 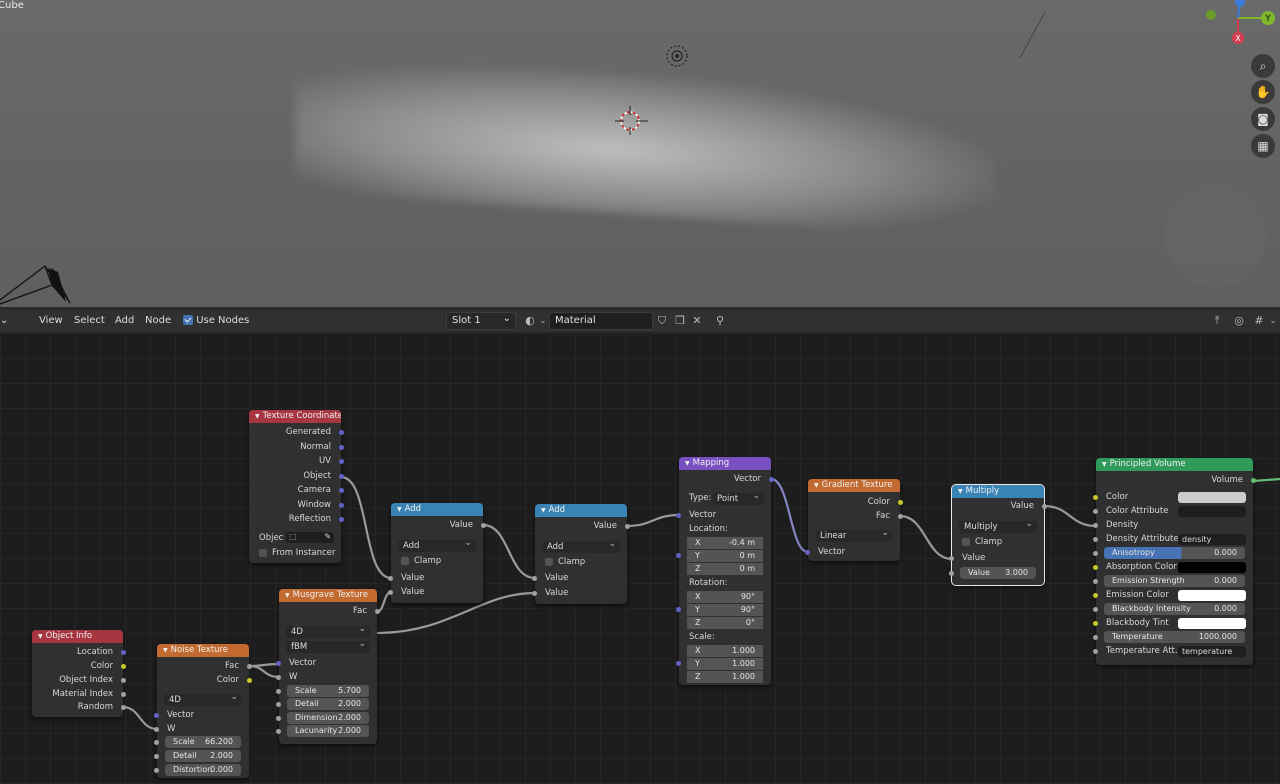 What do you see at coordinates (89, 320) in the screenshot?
I see `menu-select: Select` at bounding box center [89, 320].